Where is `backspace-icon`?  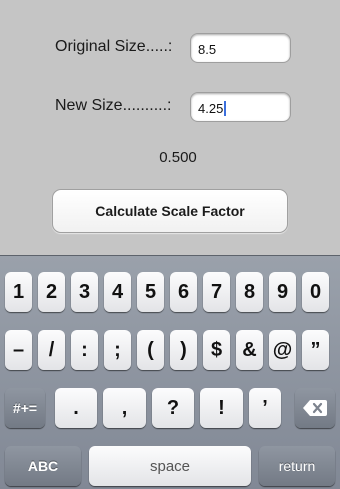 backspace-icon is located at coordinates (315, 408).